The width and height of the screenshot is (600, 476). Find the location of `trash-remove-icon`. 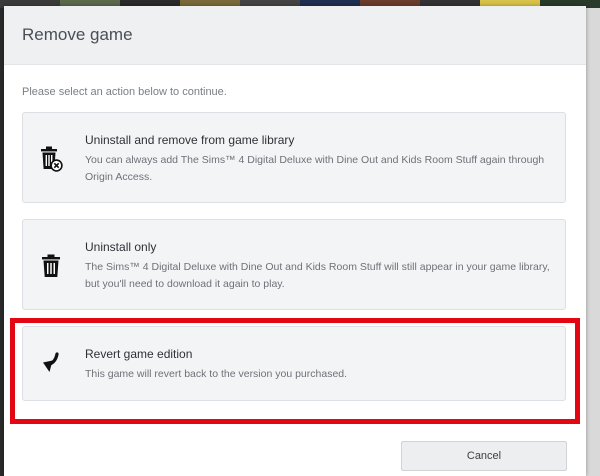

trash-remove-icon is located at coordinates (51, 159).